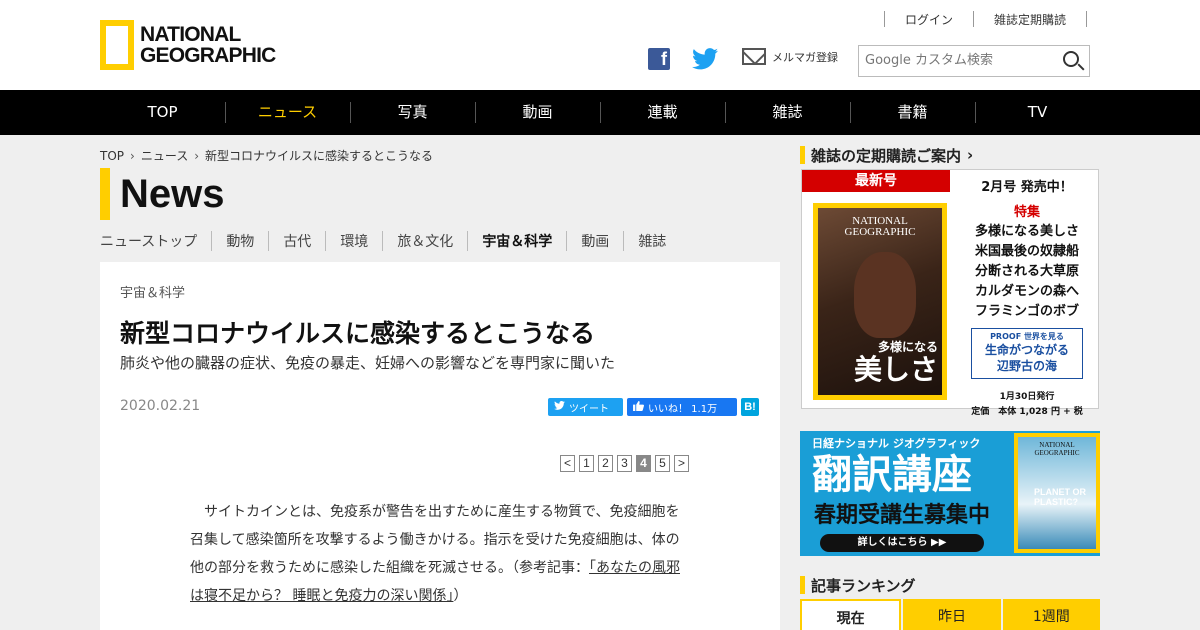 This screenshot has width=1200, height=630. Describe the element at coordinates (424, 241) in the screenshot. I see `tab-travel-culture: 旅＆文化` at that location.